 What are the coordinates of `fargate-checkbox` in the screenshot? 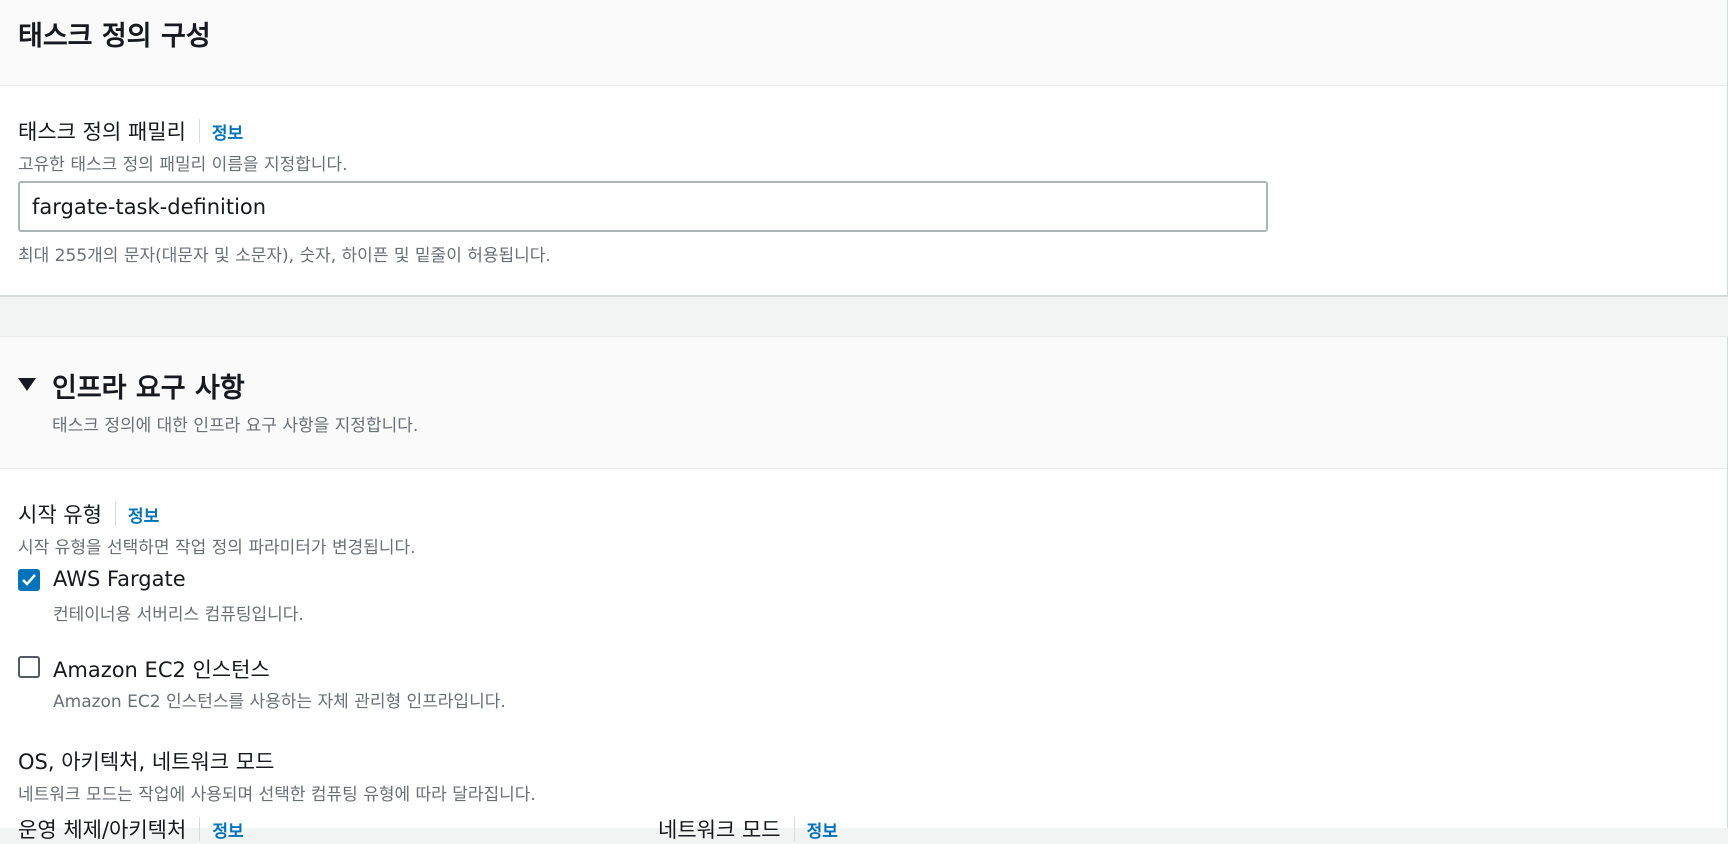 It's located at (29, 580).